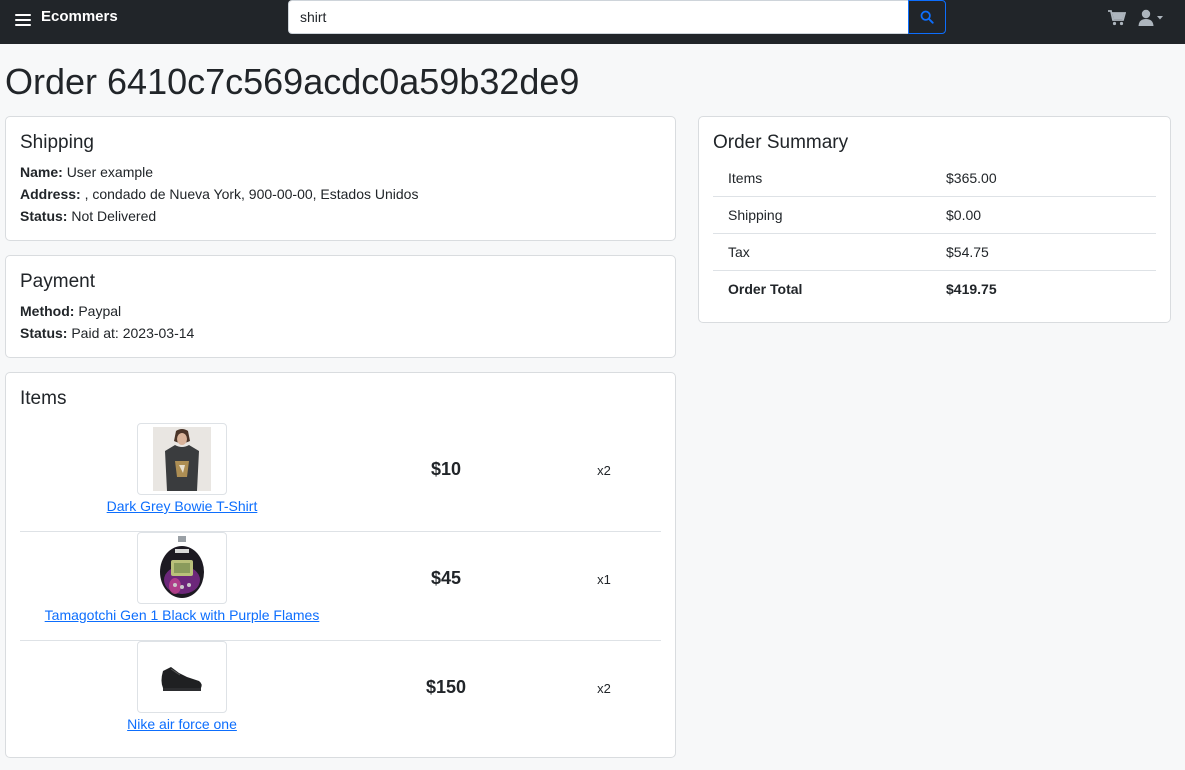 This screenshot has height=770, width=1185. Describe the element at coordinates (182, 724) in the screenshot. I see `item-link: Nike air force one` at that location.